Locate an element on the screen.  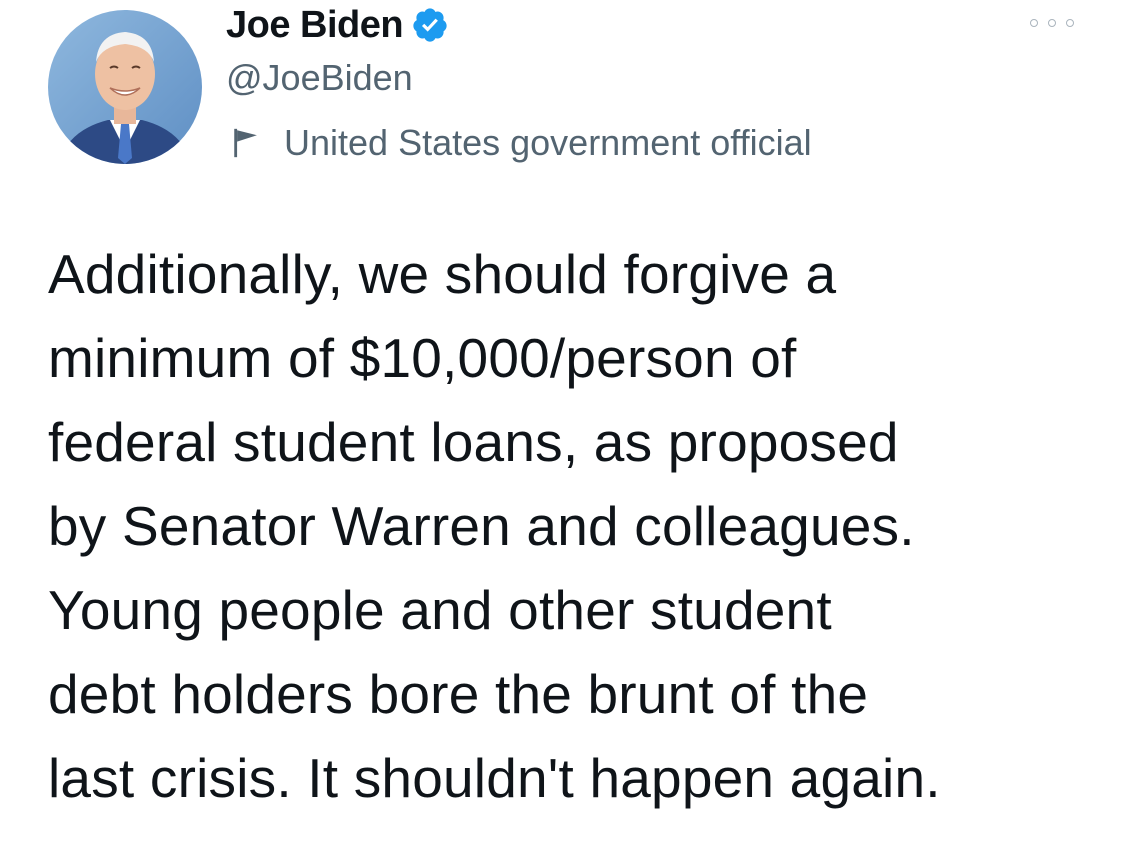
avatar-image is located at coordinates (125, 87).